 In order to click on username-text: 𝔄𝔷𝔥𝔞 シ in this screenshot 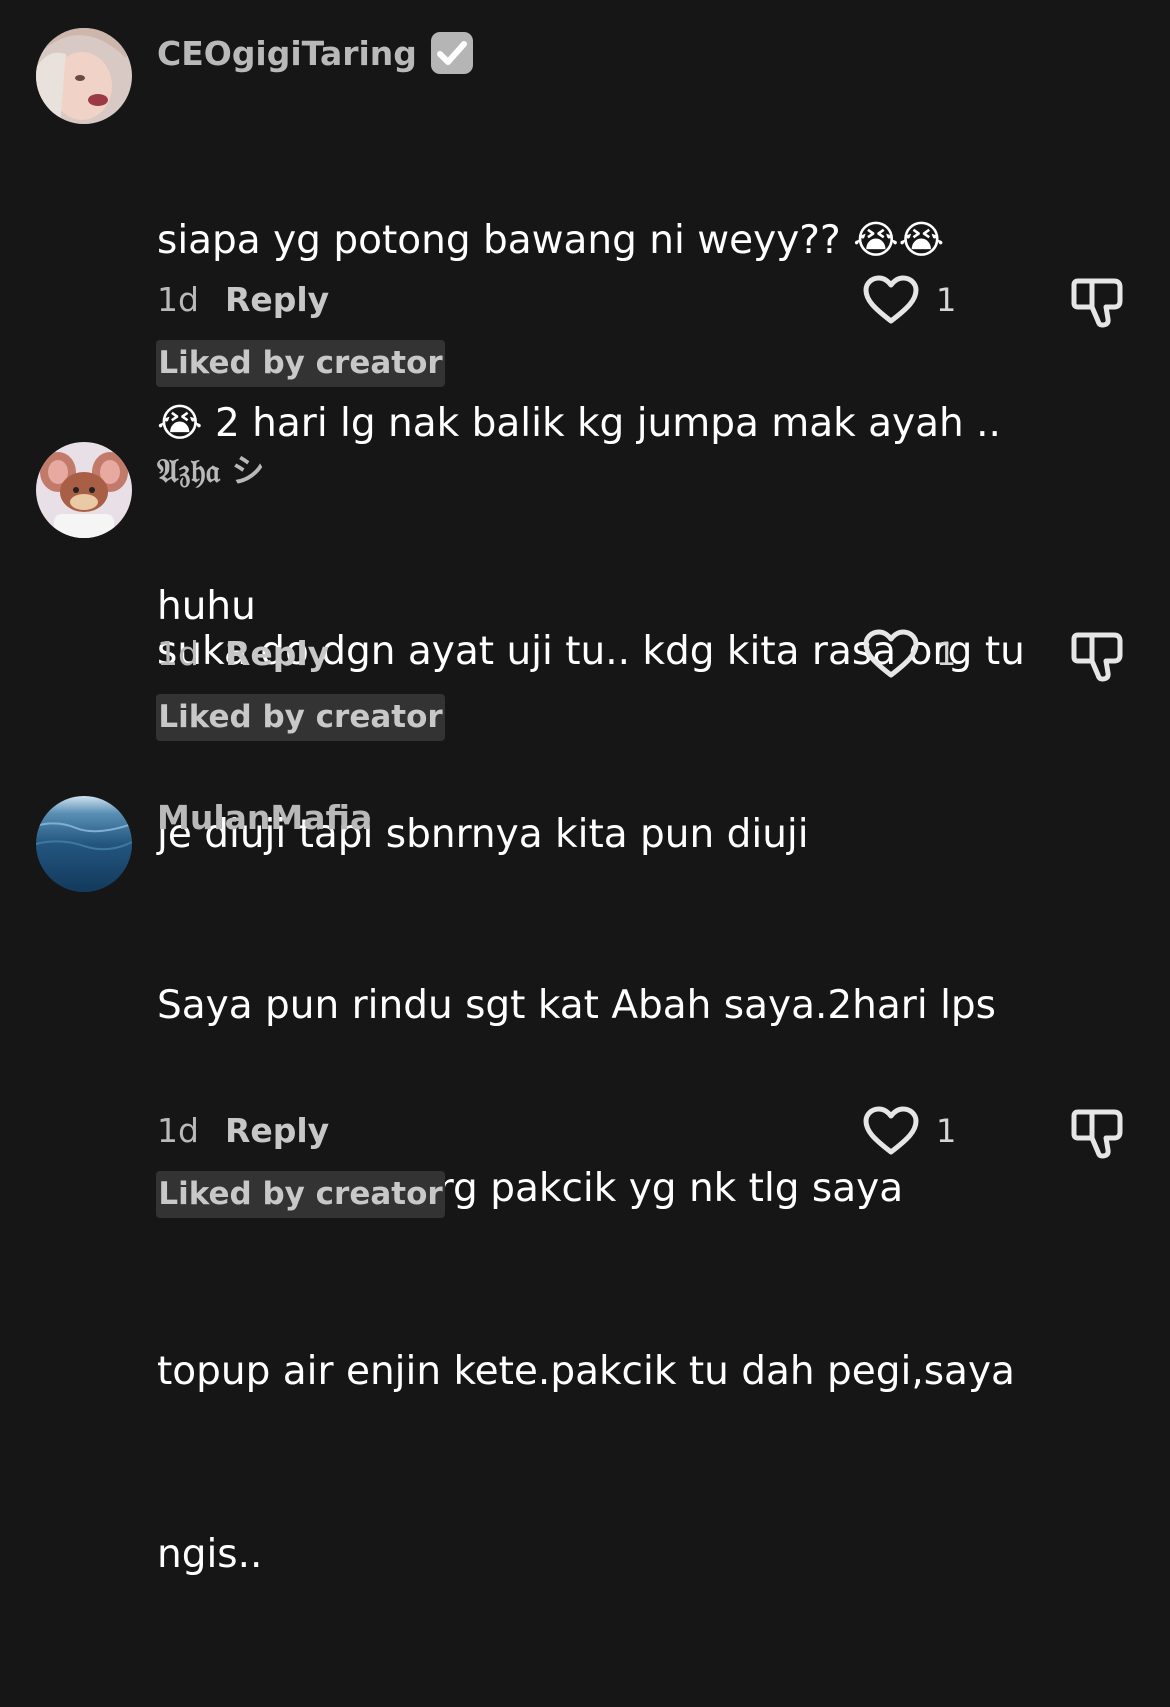, I will do `click(211, 470)`.